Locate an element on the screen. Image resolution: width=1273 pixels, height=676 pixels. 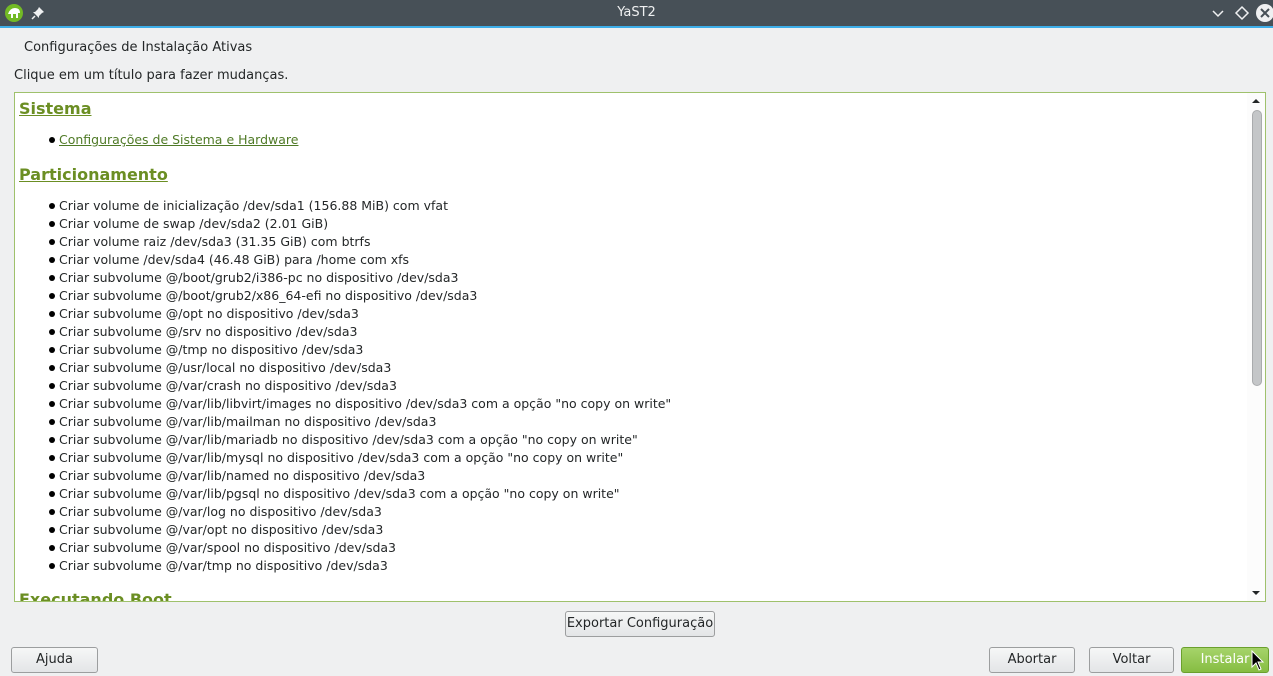
help-button: Ajuda is located at coordinates (54, 660).